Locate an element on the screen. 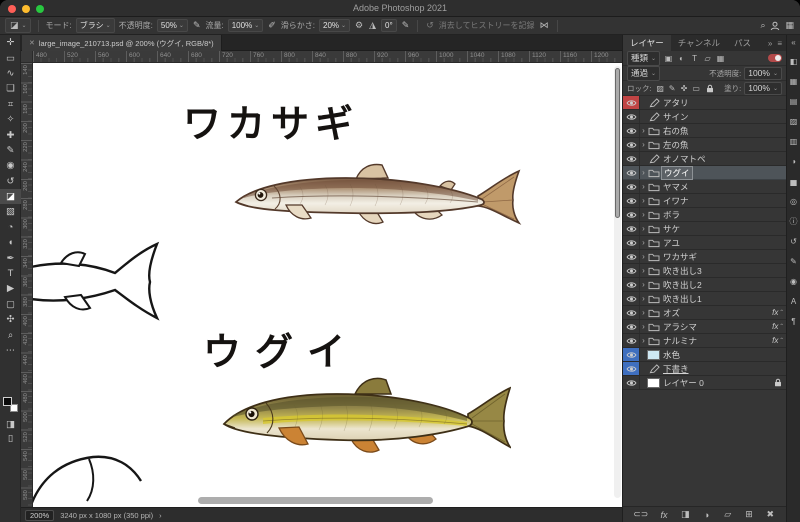 This screenshot has height=522, width=800. tab-layers: レイヤー is located at coordinates (647, 43).